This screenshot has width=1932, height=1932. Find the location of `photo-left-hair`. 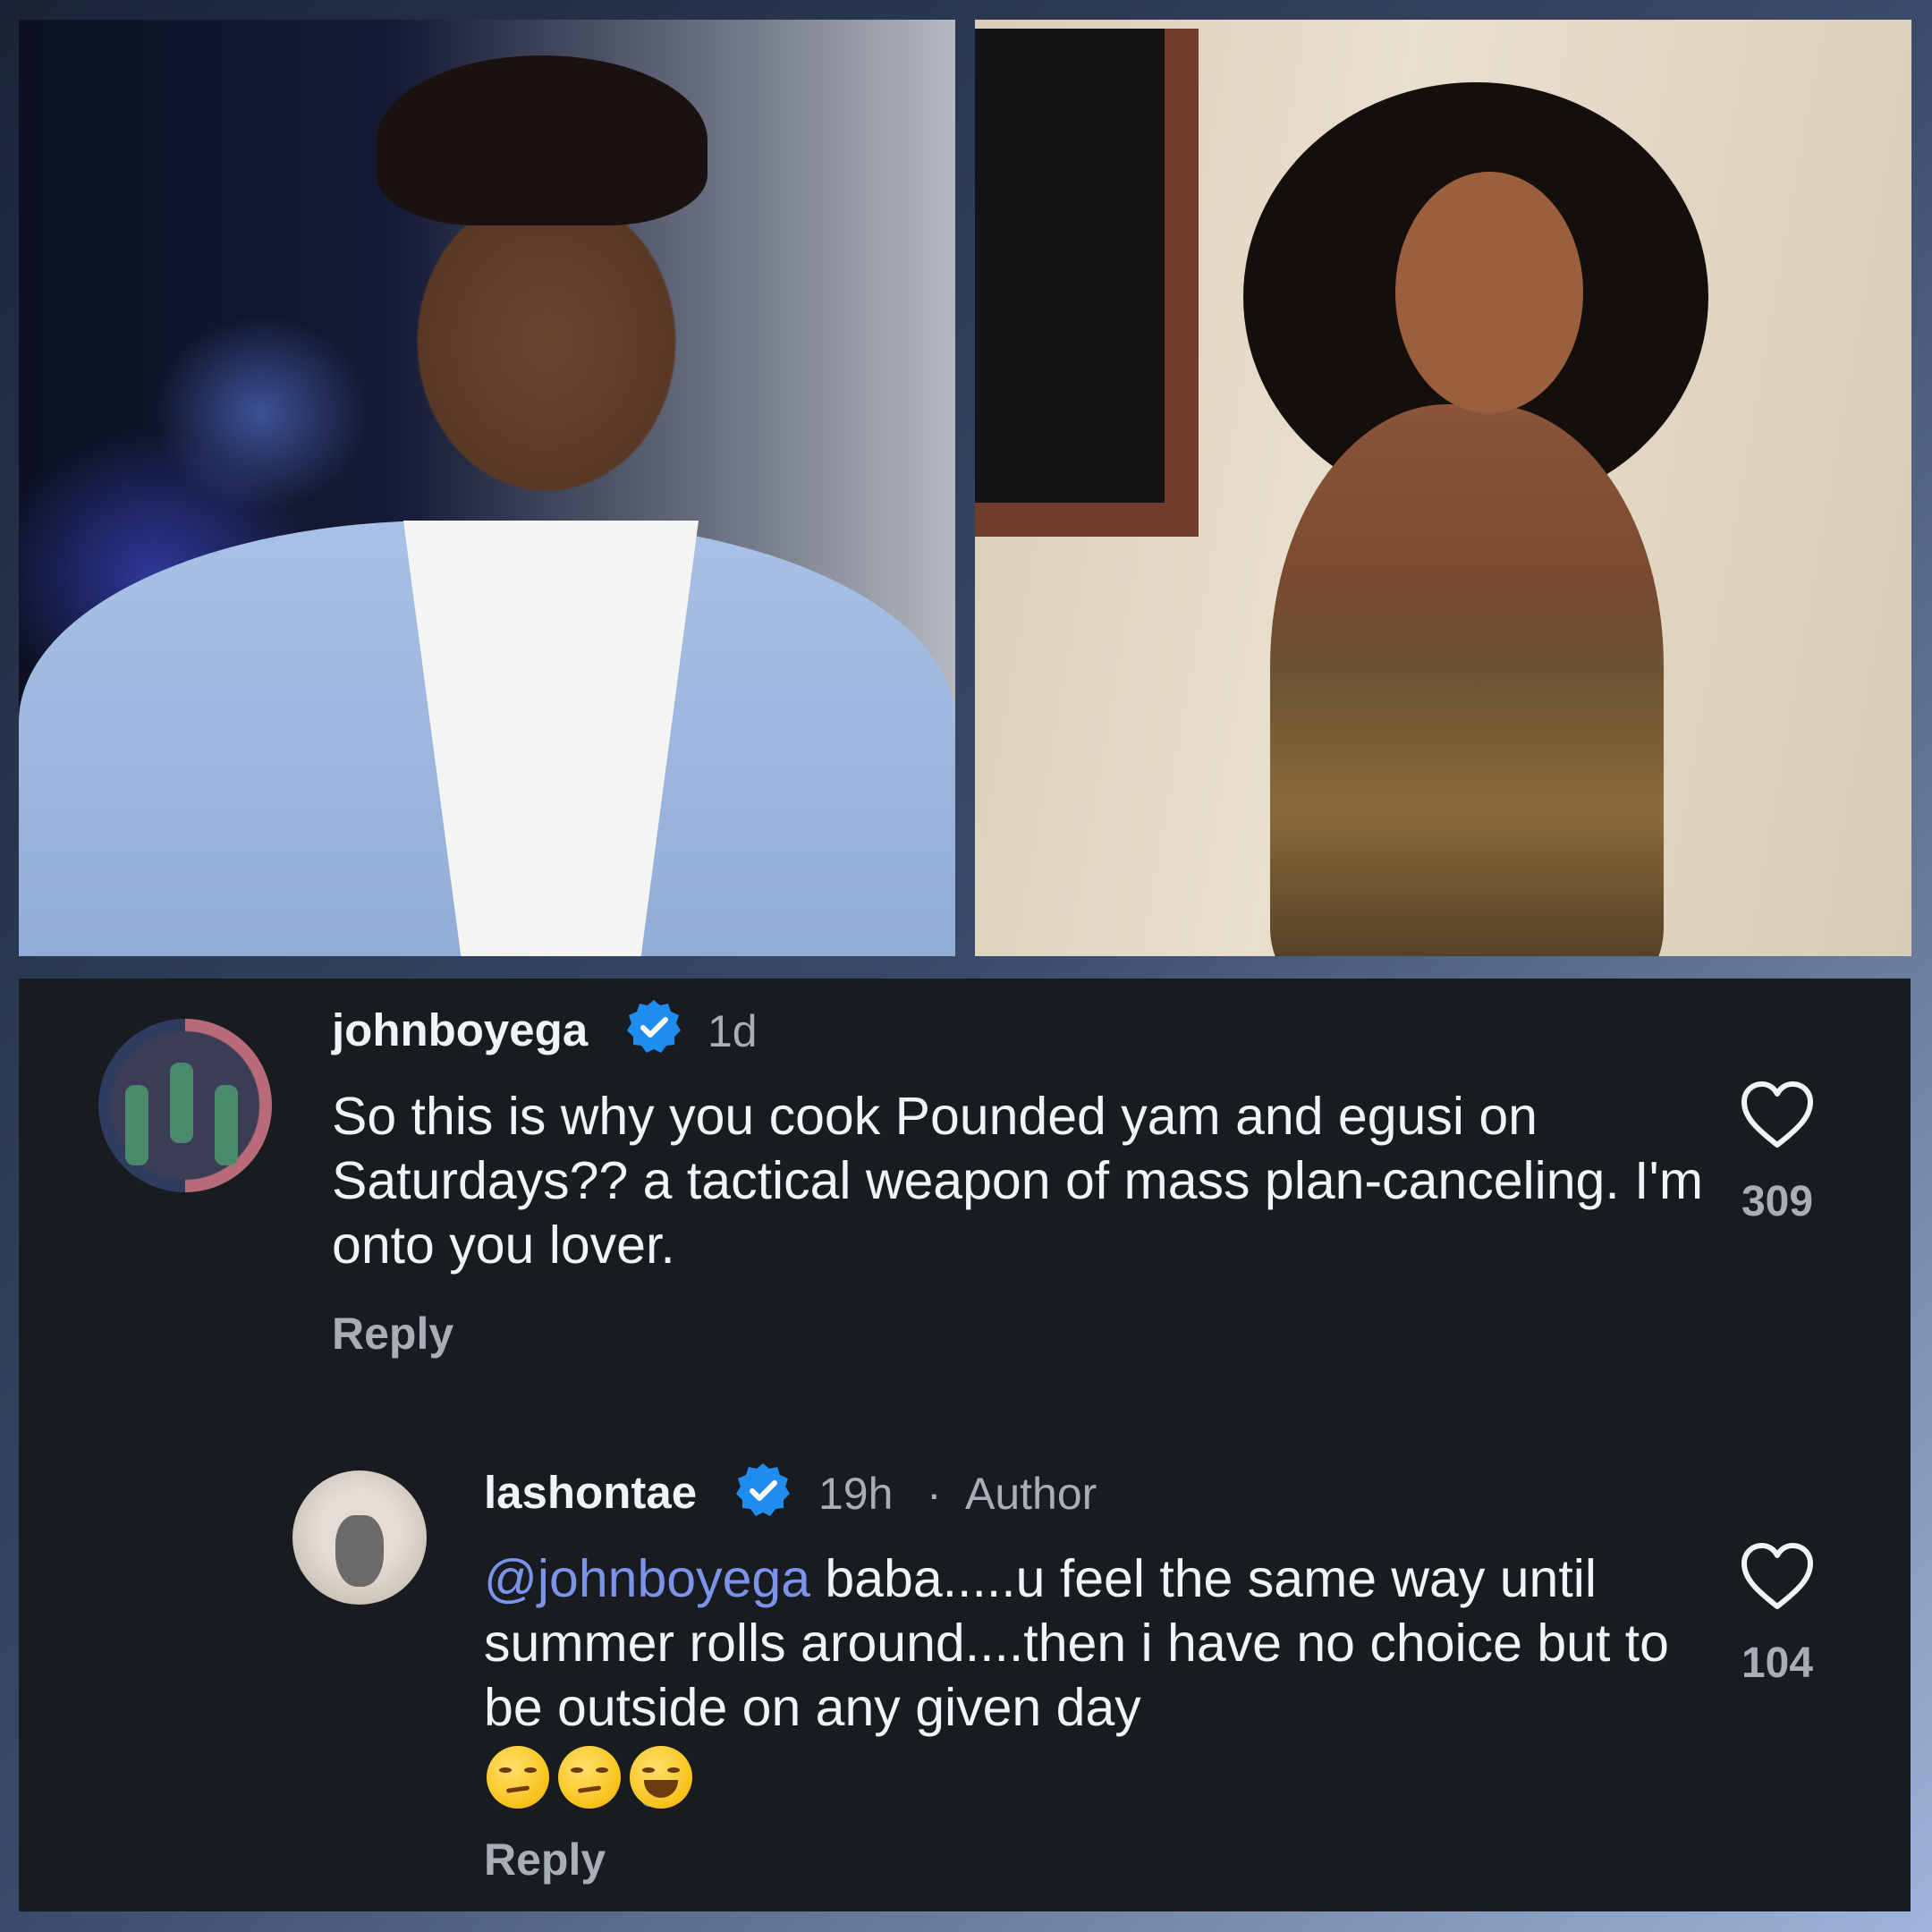

photo-left-hair is located at coordinates (542, 140).